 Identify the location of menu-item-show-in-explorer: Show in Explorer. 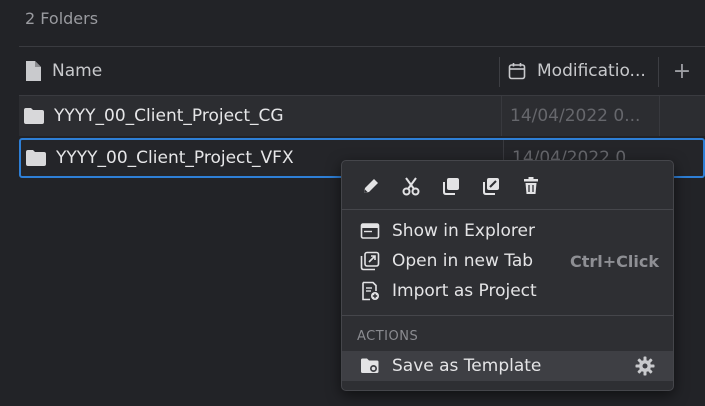
(507, 231).